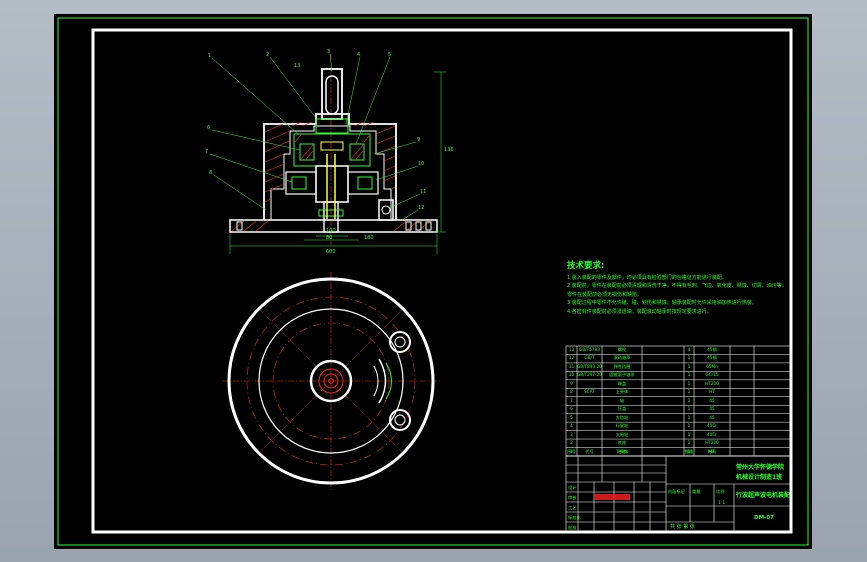  I want to click on table-cell: GB/T297-2000, so click(589, 375).